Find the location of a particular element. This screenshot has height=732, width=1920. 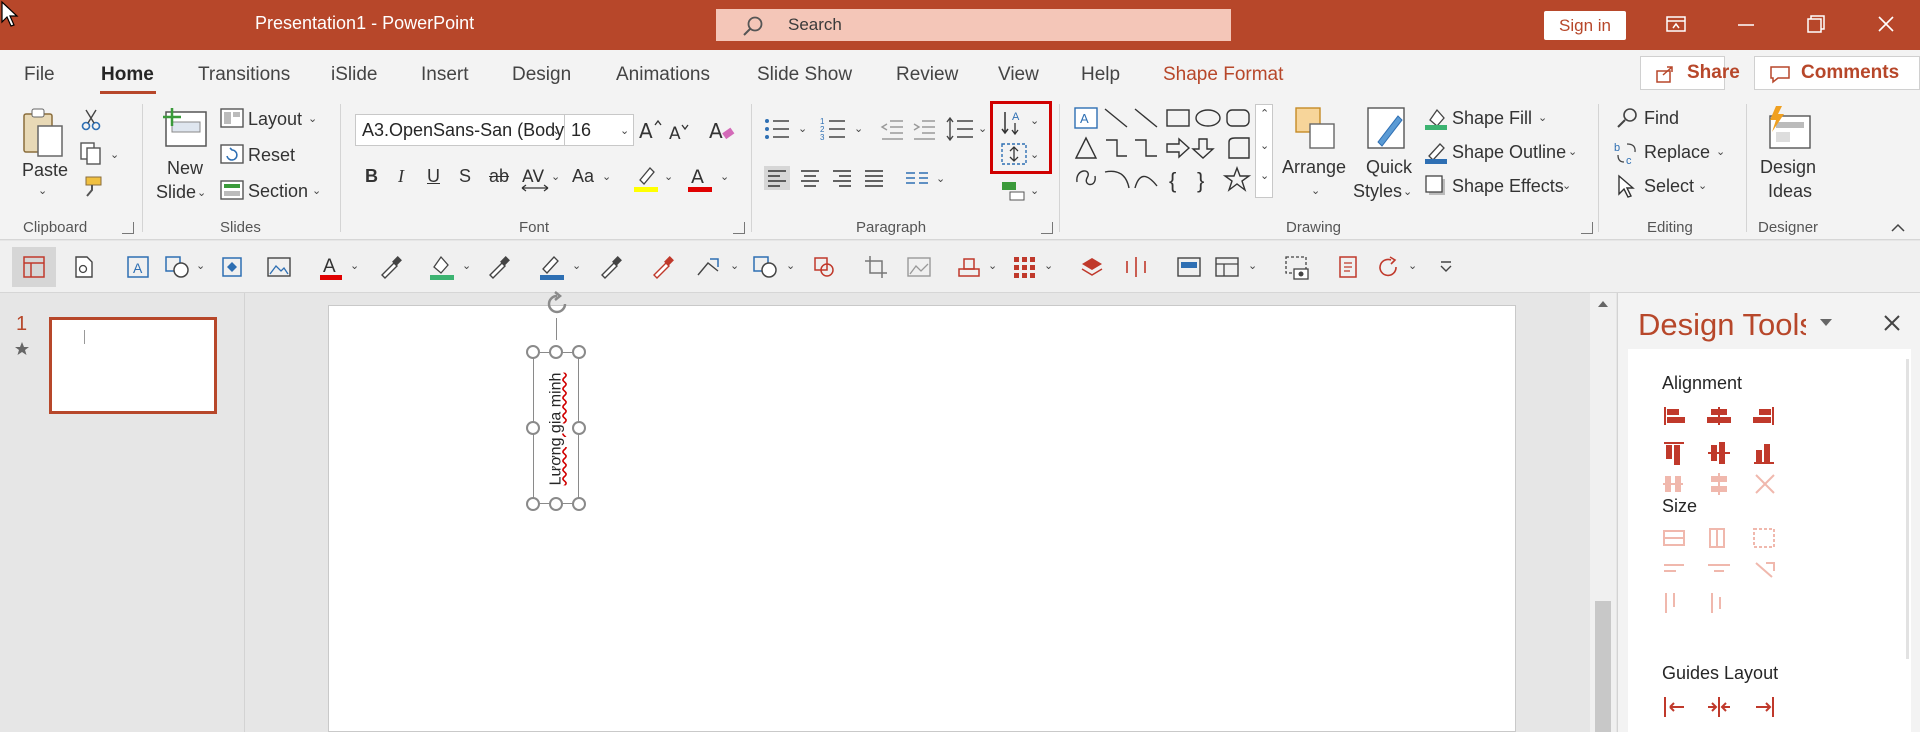

eyedropper-outline-icon is located at coordinates (610, 267).